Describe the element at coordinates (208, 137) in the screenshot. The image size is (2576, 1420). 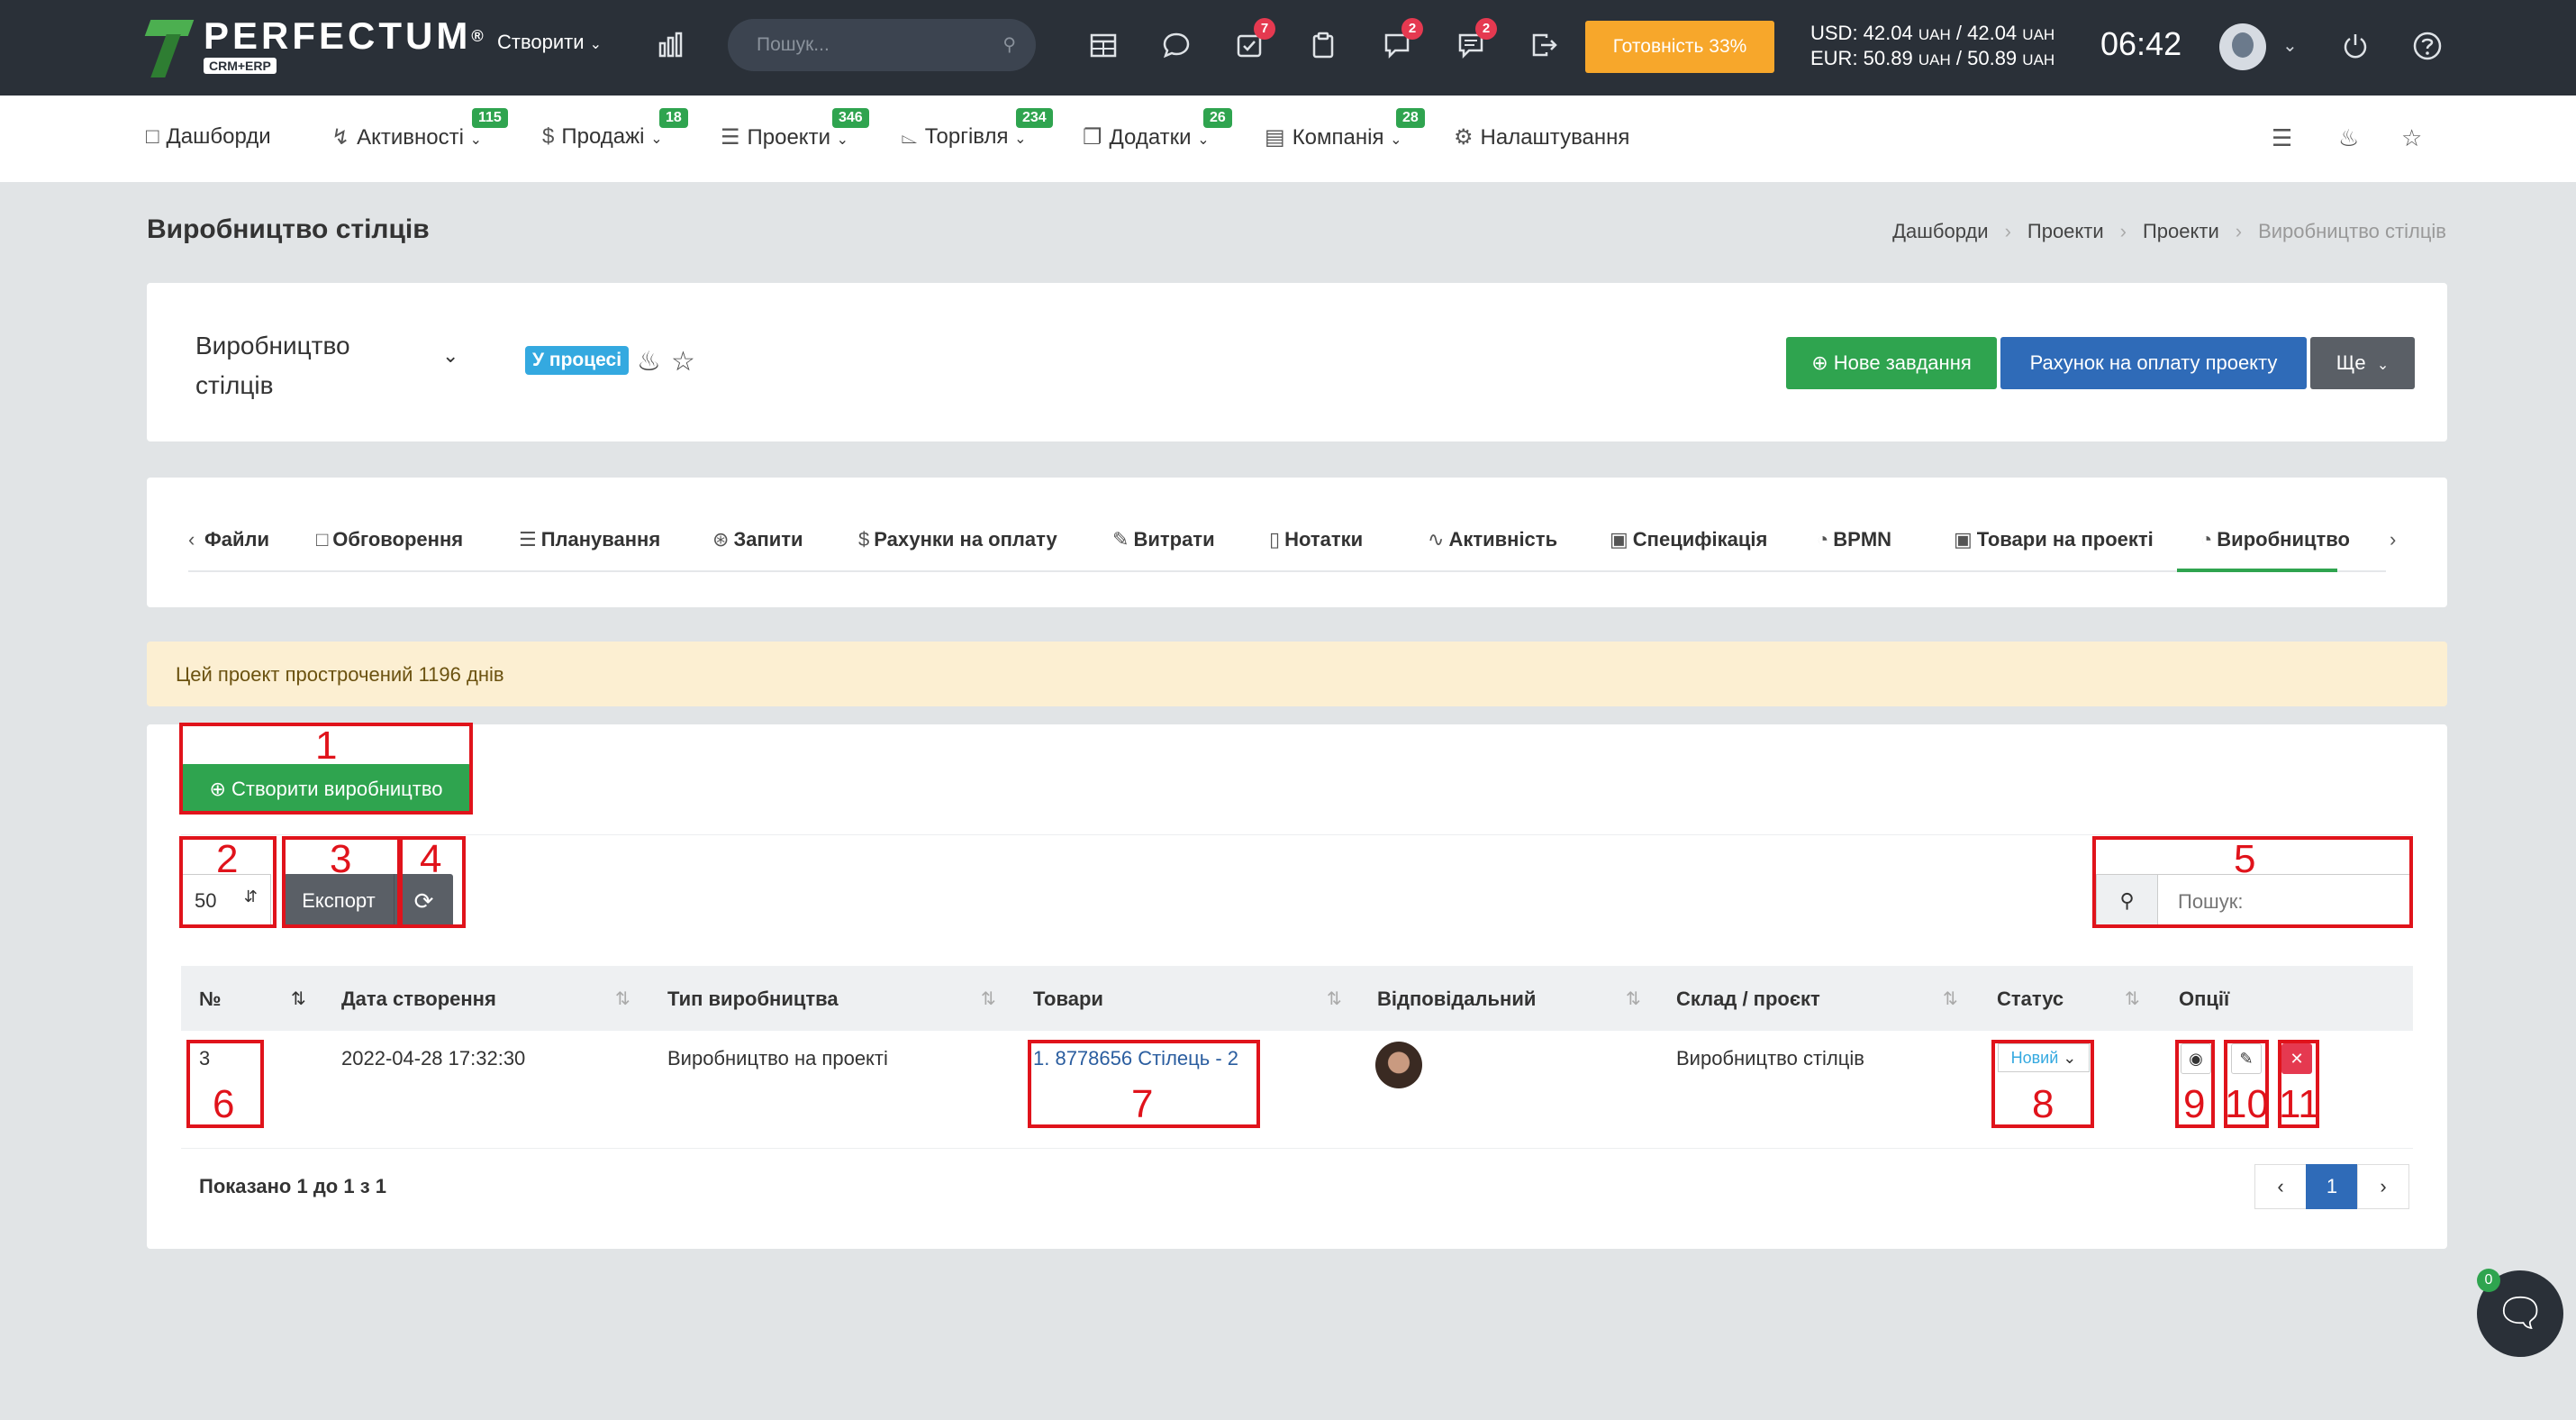
I see `menu-item-dashboards: □ Дашборди` at that location.